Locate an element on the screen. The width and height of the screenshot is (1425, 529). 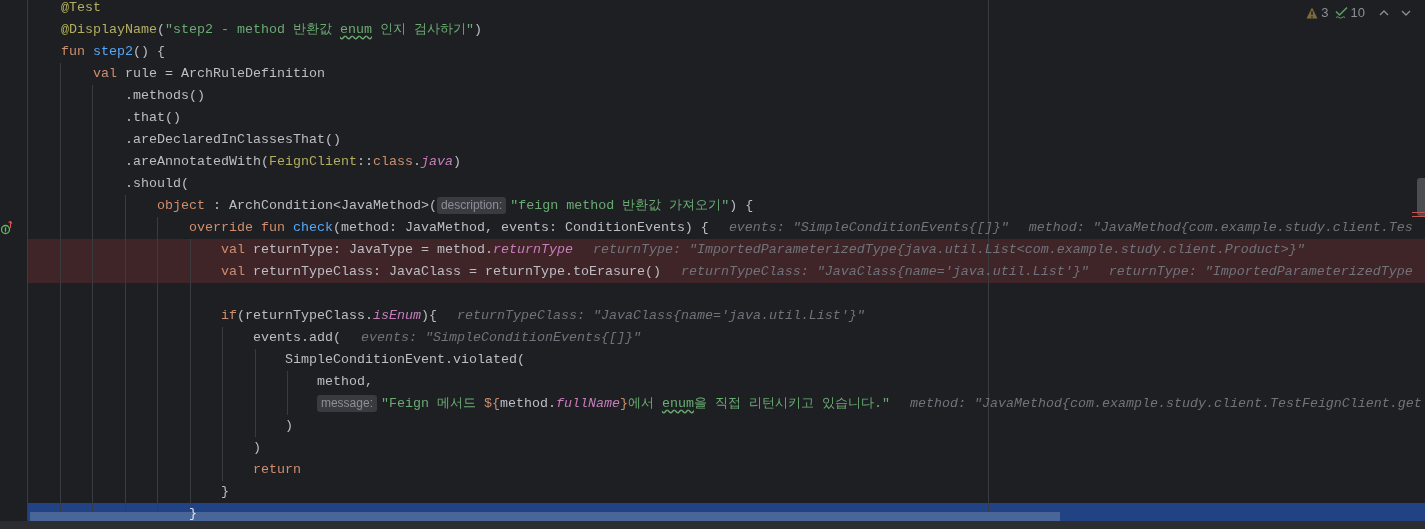
keyword: return is located at coordinates (276, 470).